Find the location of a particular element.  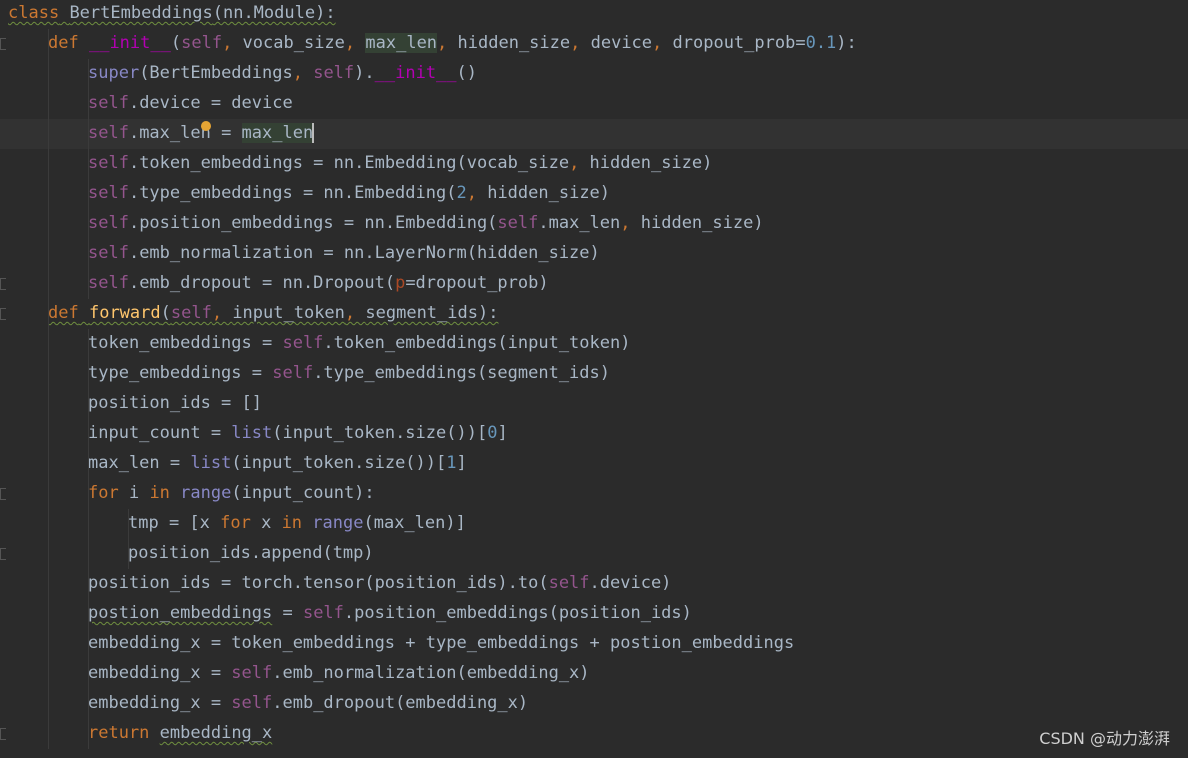

code-token: .type_embeddings(segment_ids) is located at coordinates (461, 373).